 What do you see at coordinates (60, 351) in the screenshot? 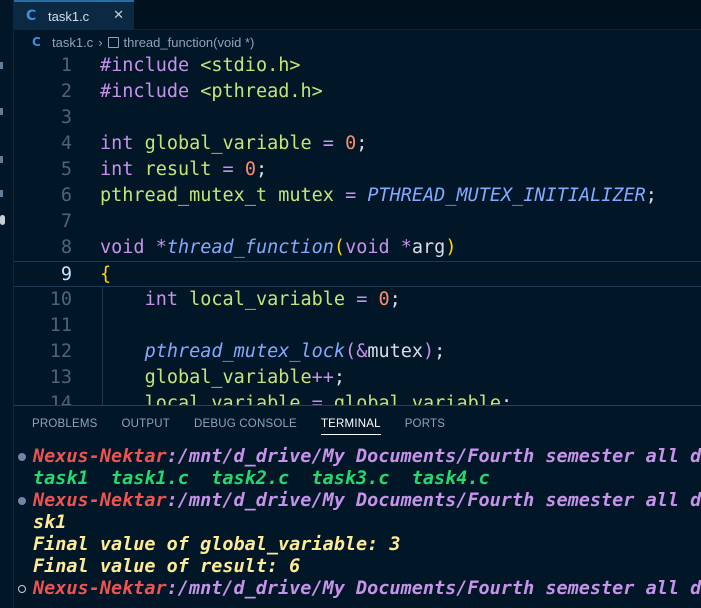
I see `line-number: 12` at bounding box center [60, 351].